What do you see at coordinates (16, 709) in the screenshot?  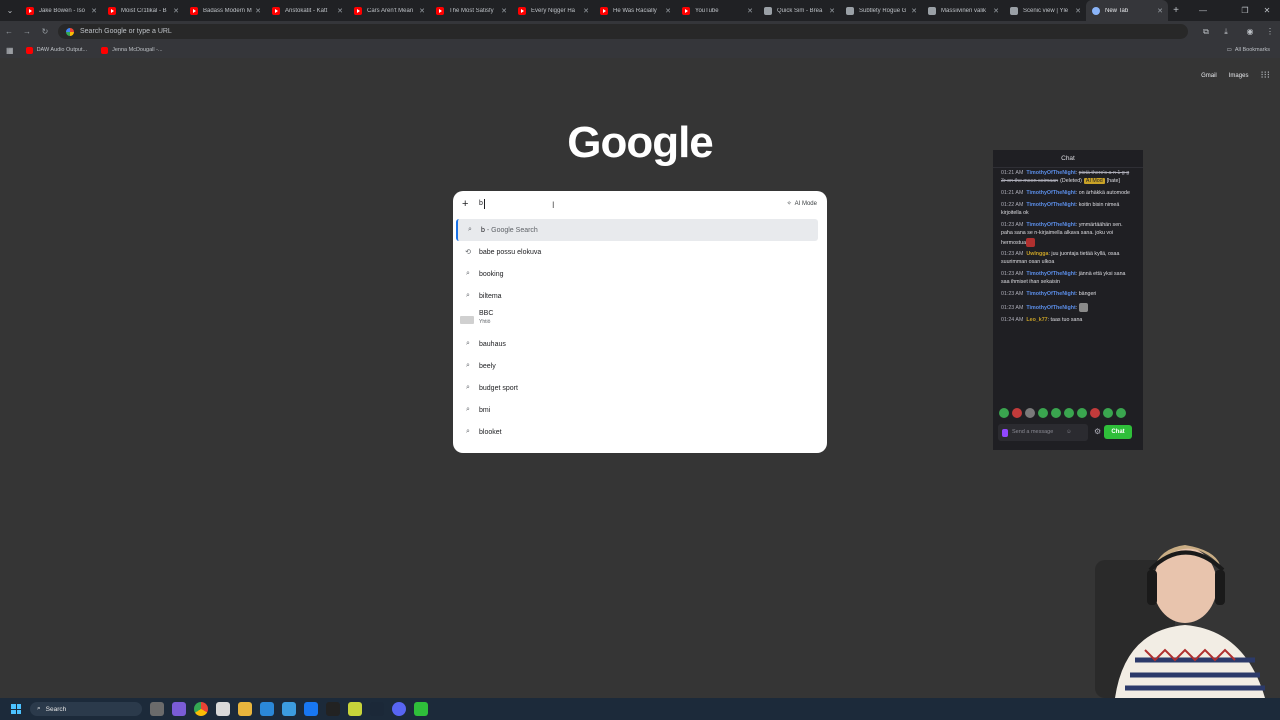 I see `start-button` at bounding box center [16, 709].